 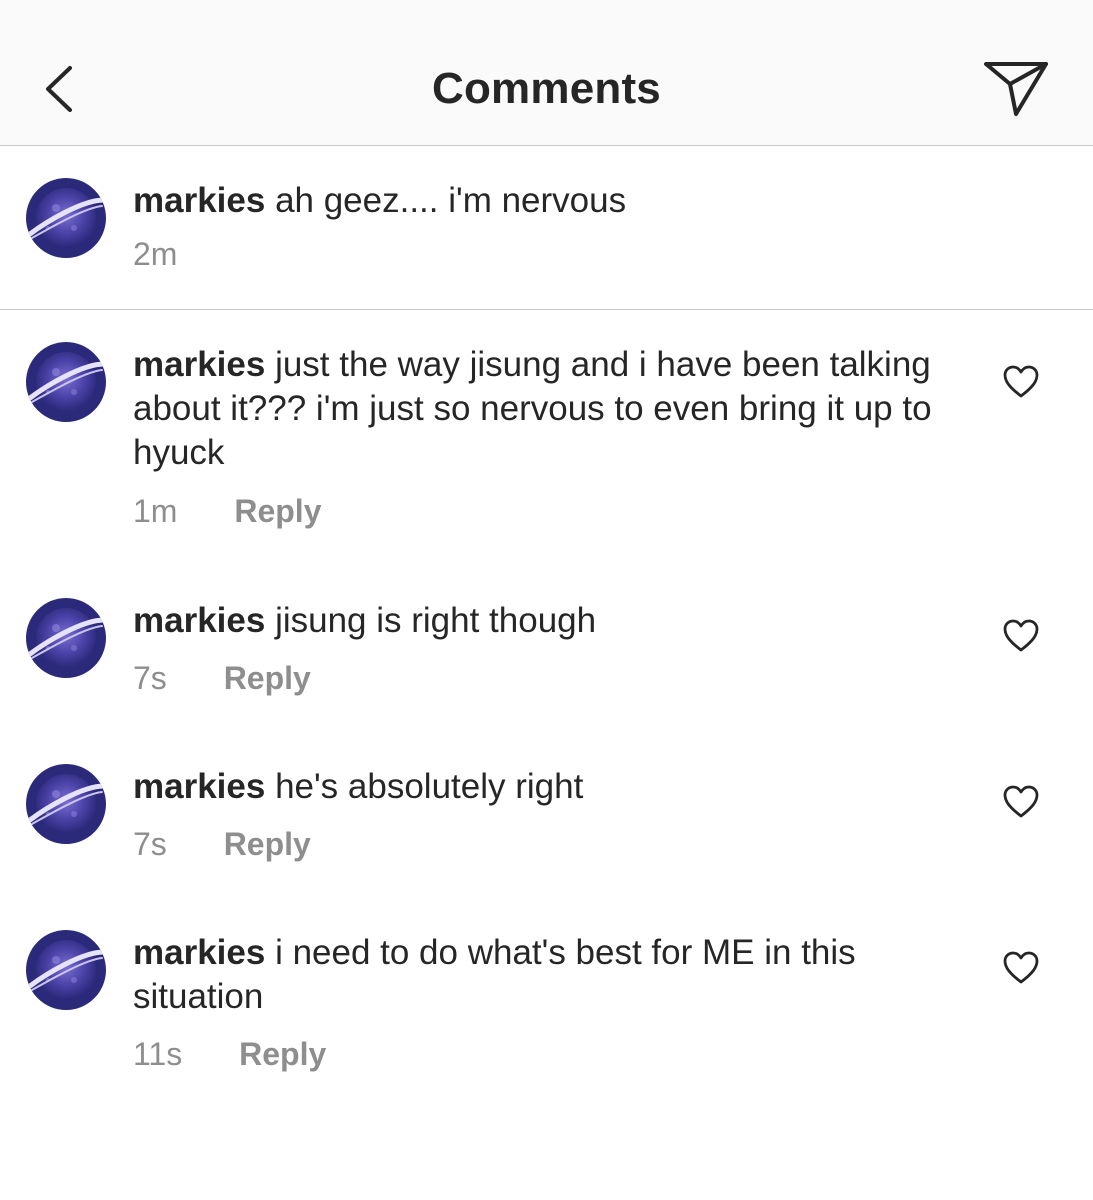 What do you see at coordinates (546, 88) in the screenshot?
I see `page-title: Comments` at bounding box center [546, 88].